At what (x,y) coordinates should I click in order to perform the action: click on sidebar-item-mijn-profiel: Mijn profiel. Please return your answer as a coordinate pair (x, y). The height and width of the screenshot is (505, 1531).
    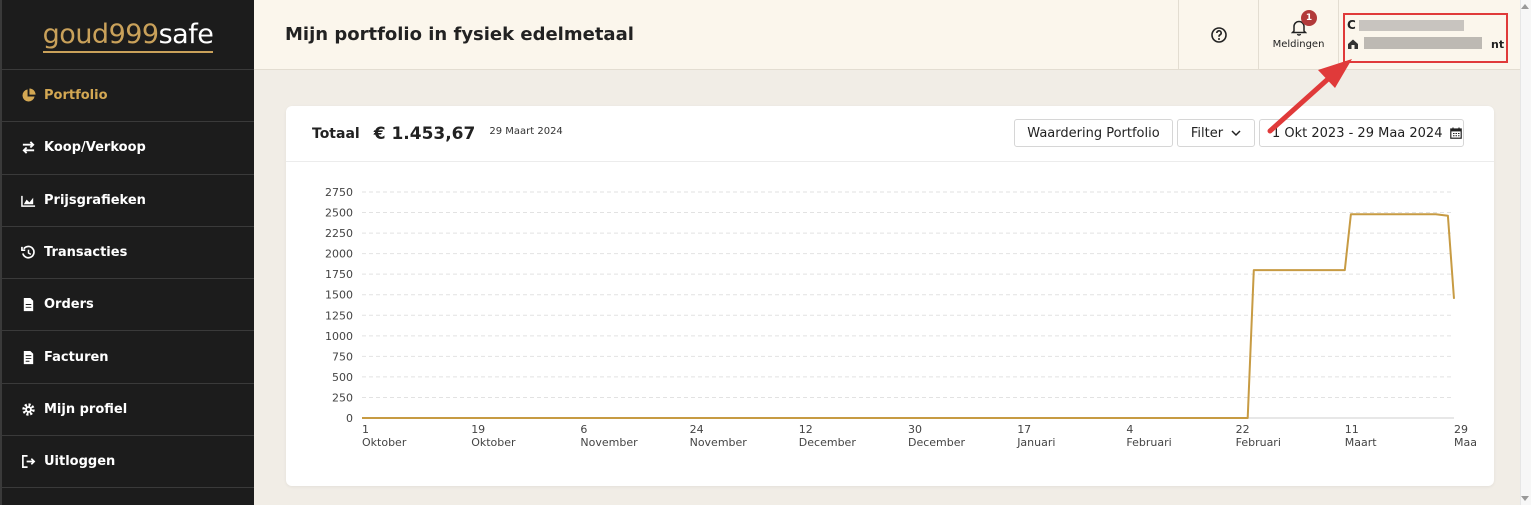
    Looking at the image, I should click on (128, 410).